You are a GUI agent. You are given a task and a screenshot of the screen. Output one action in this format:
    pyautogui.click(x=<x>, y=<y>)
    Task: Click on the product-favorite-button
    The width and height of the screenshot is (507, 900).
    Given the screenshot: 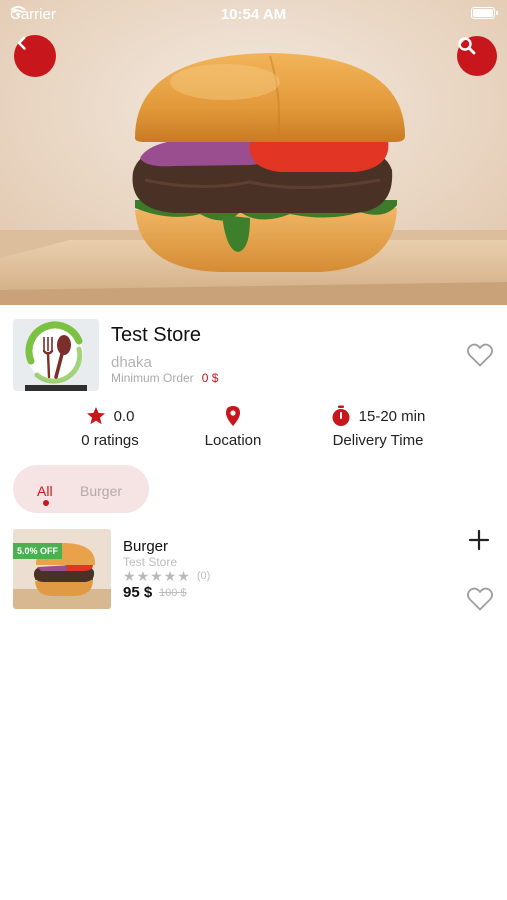 What is the action you would take?
    pyautogui.click(x=480, y=599)
    